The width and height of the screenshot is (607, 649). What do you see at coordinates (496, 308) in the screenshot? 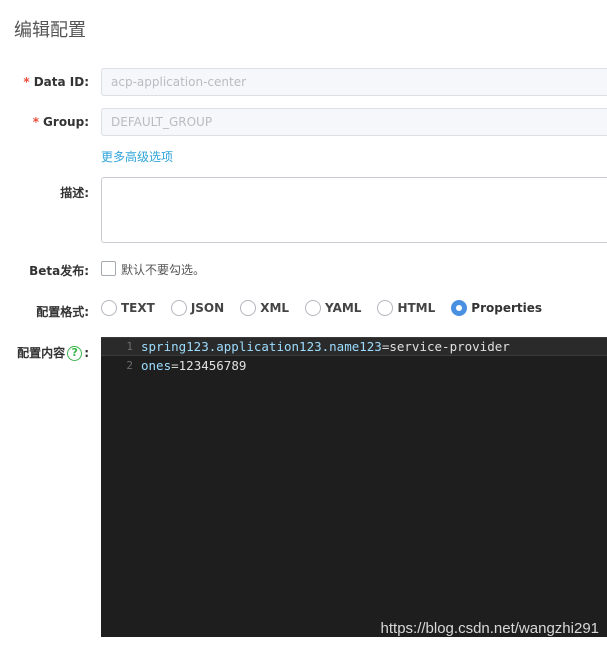
I see `radio-properties: Properties` at bounding box center [496, 308].